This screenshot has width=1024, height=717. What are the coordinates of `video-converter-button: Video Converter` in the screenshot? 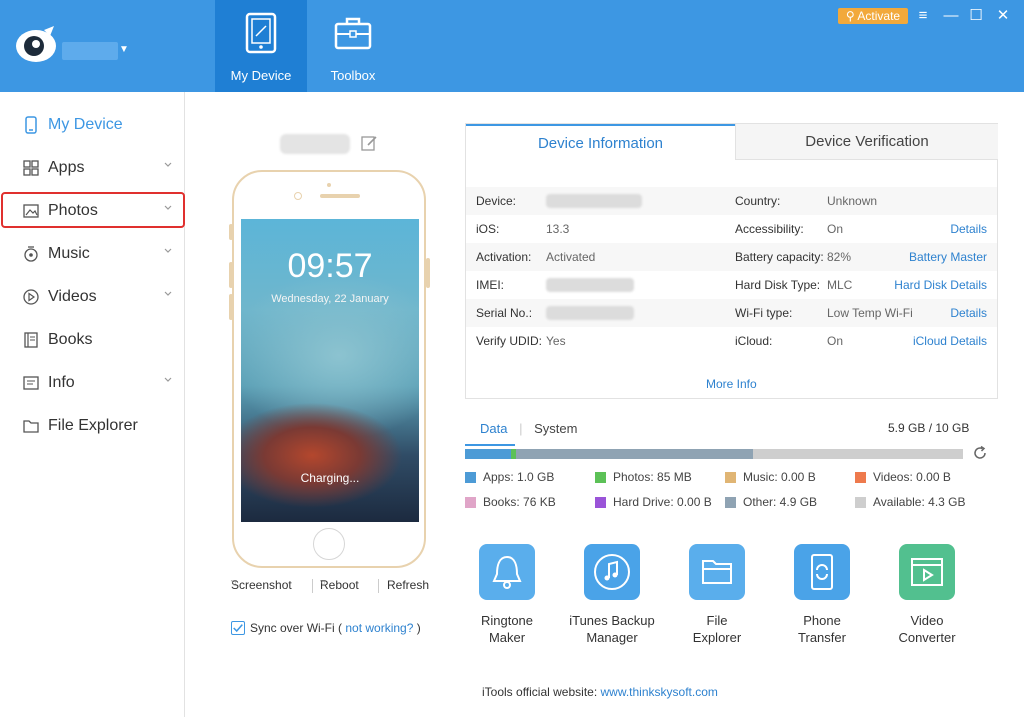 It's located at (927, 596).